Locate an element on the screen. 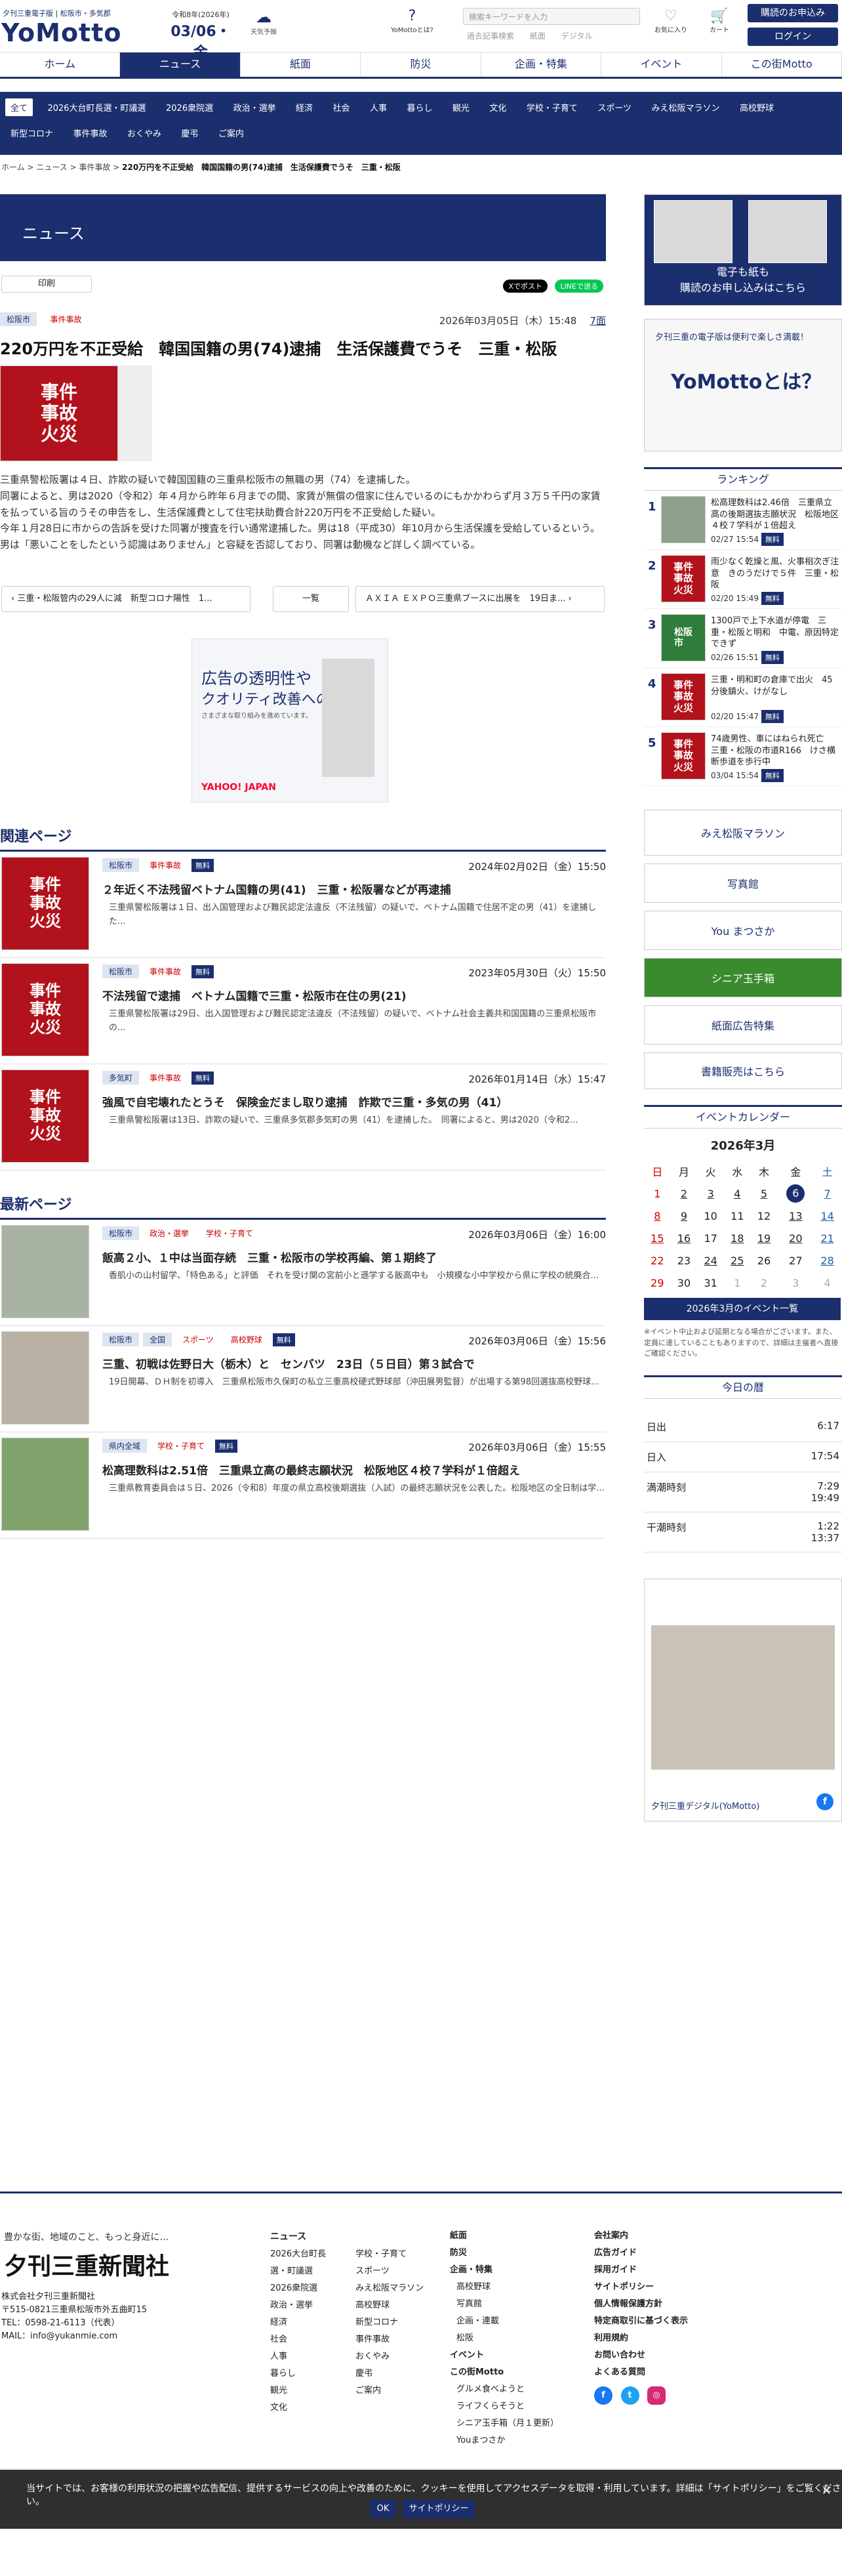  cat-item: 慶弔 is located at coordinates (190, 133).